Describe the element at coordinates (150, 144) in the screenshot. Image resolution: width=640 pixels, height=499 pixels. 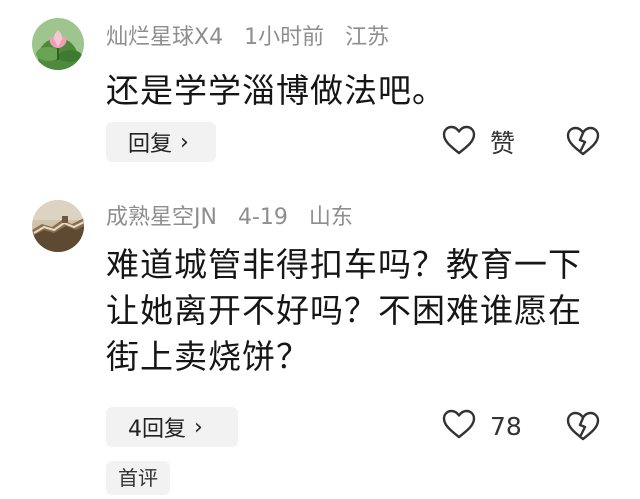
I see `reply-label: 回复` at that location.